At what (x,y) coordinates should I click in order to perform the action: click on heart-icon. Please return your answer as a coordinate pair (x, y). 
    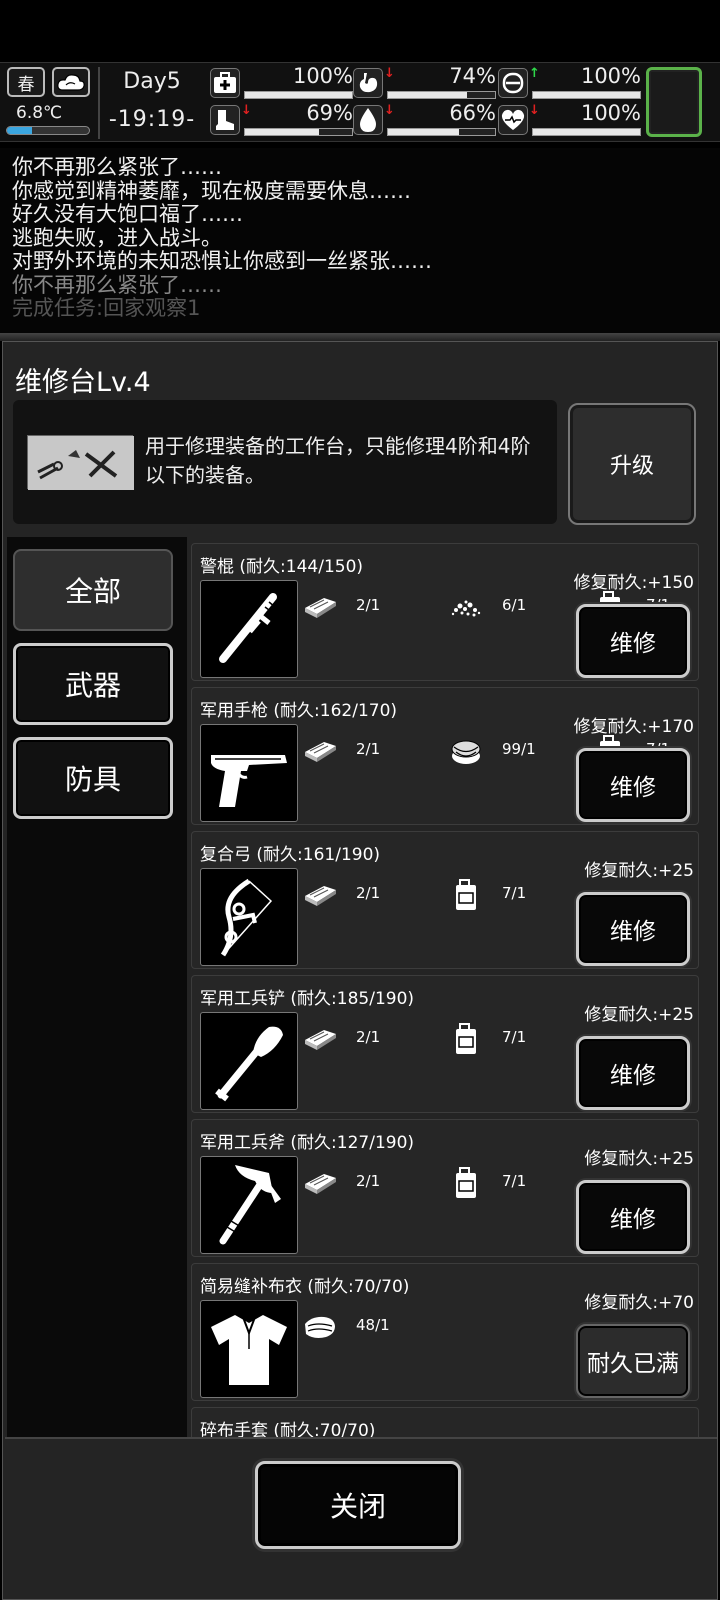
    Looking at the image, I should click on (513, 120).